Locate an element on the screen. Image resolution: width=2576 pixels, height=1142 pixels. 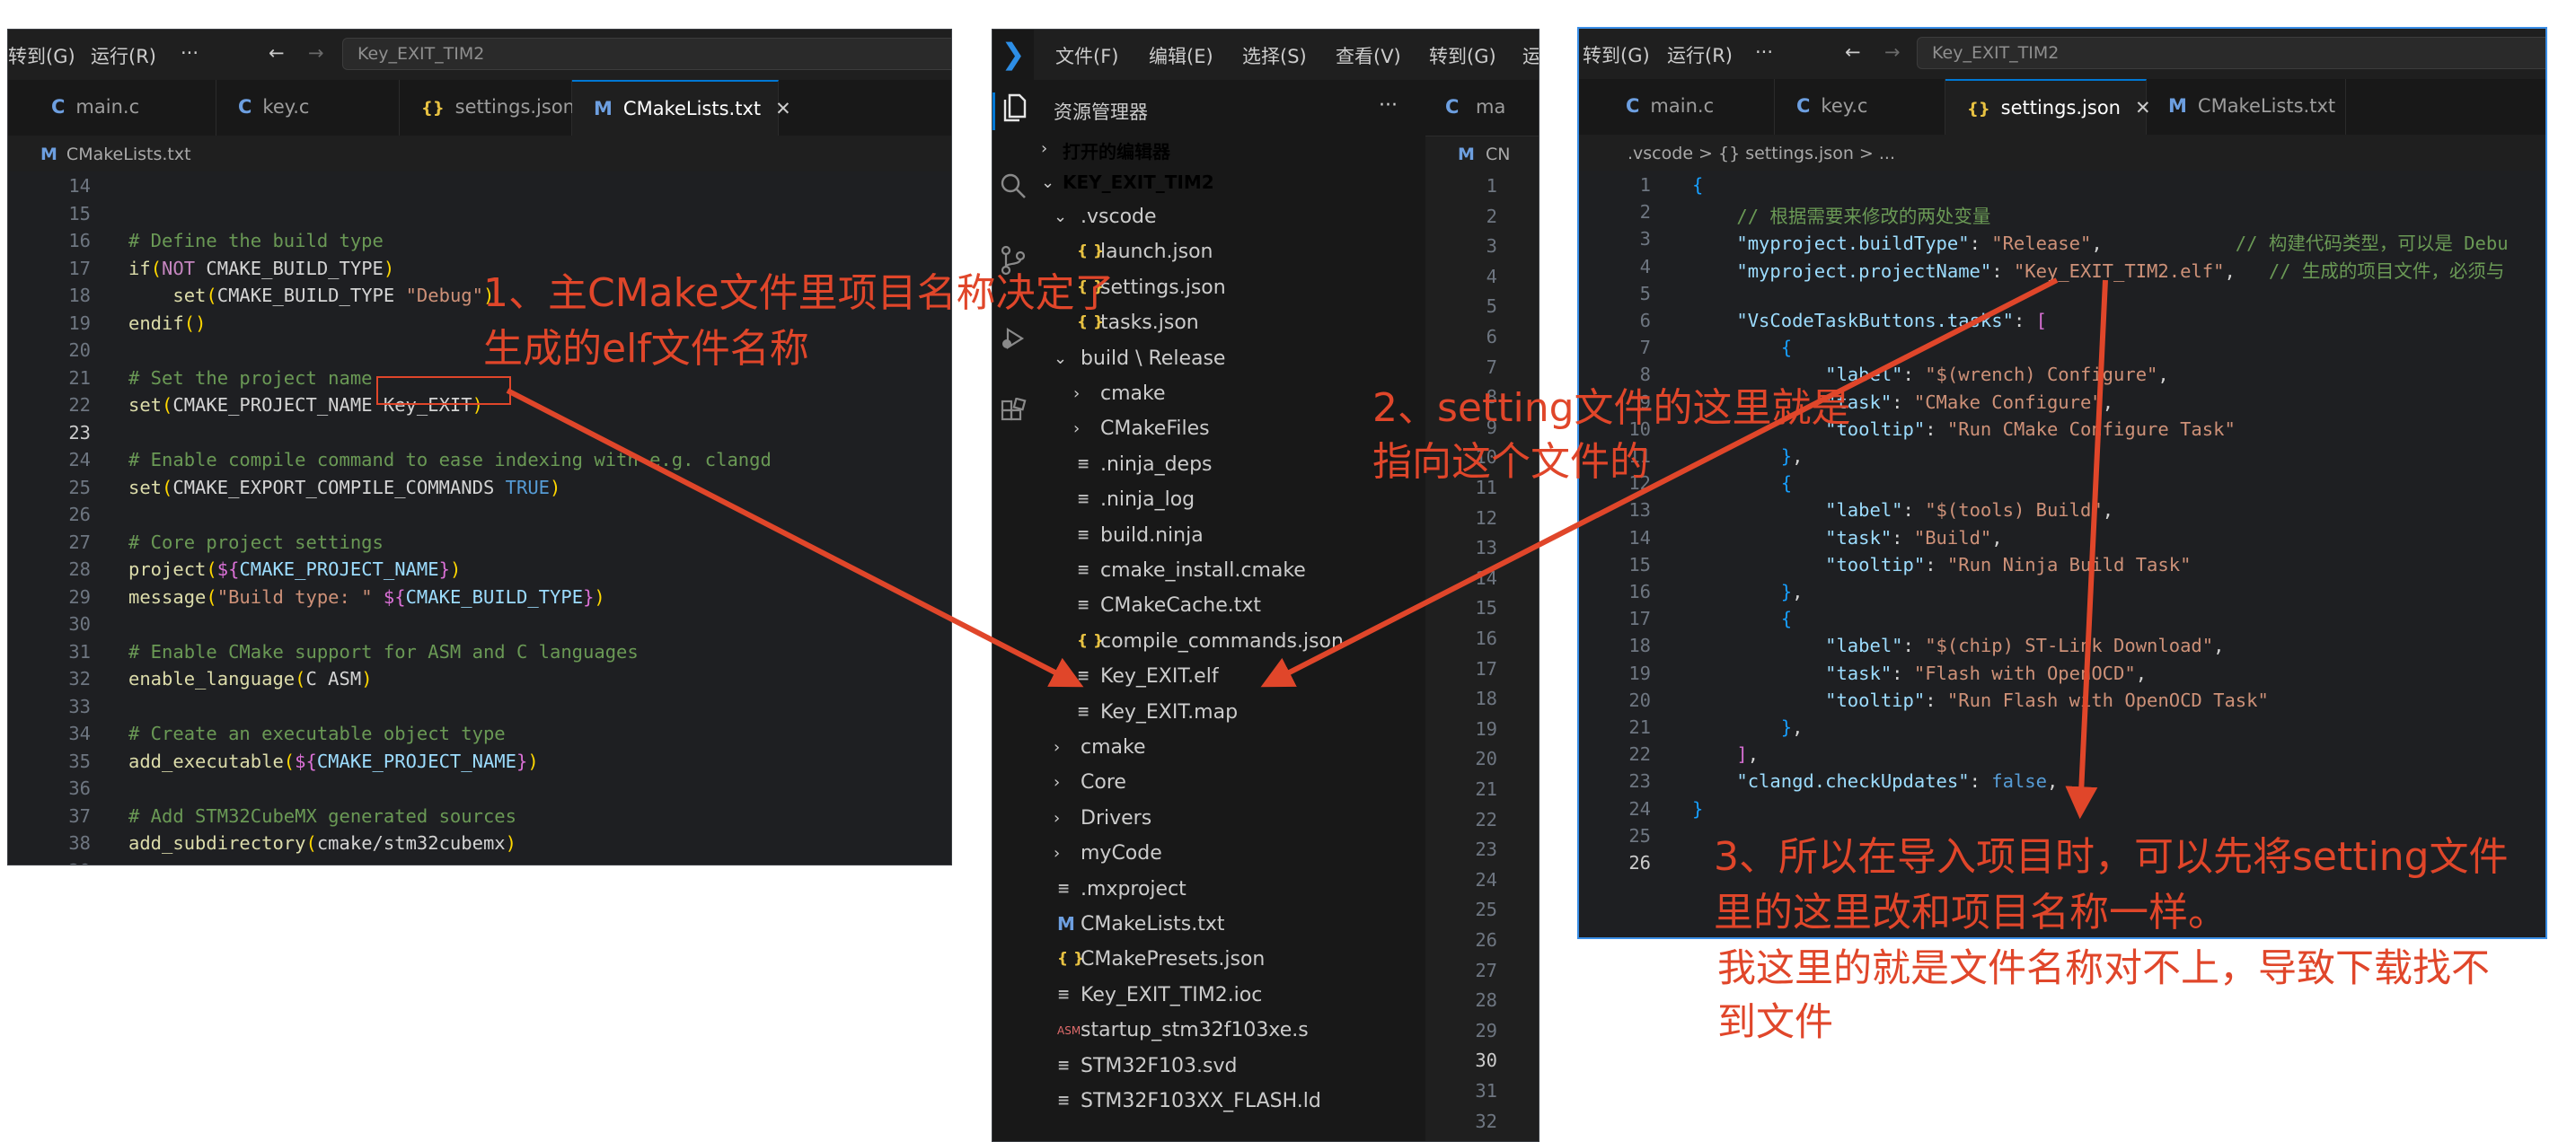
menu-run: 运 is located at coordinates (1530, 55).